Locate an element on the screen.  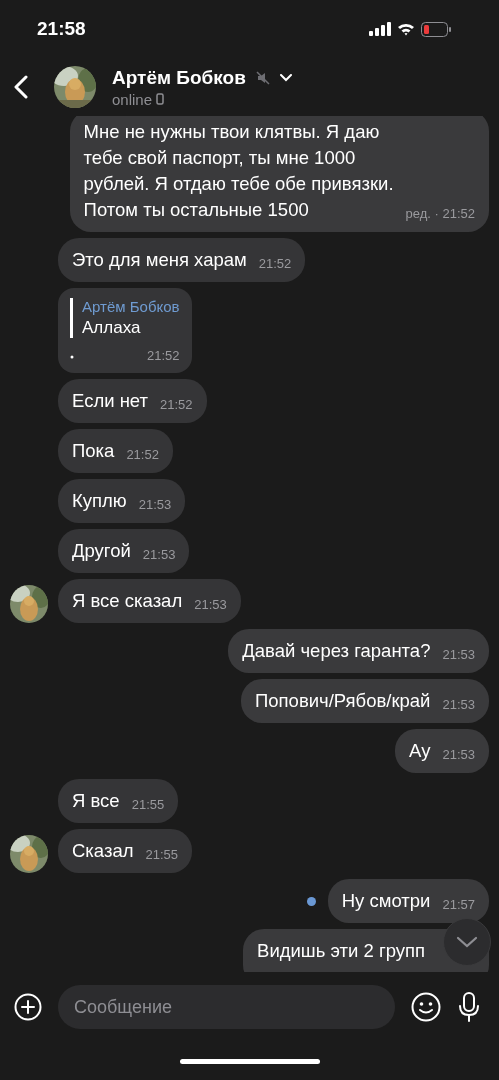
message-text: Видишь эти 2 групп is located at coordinates (341, 951).